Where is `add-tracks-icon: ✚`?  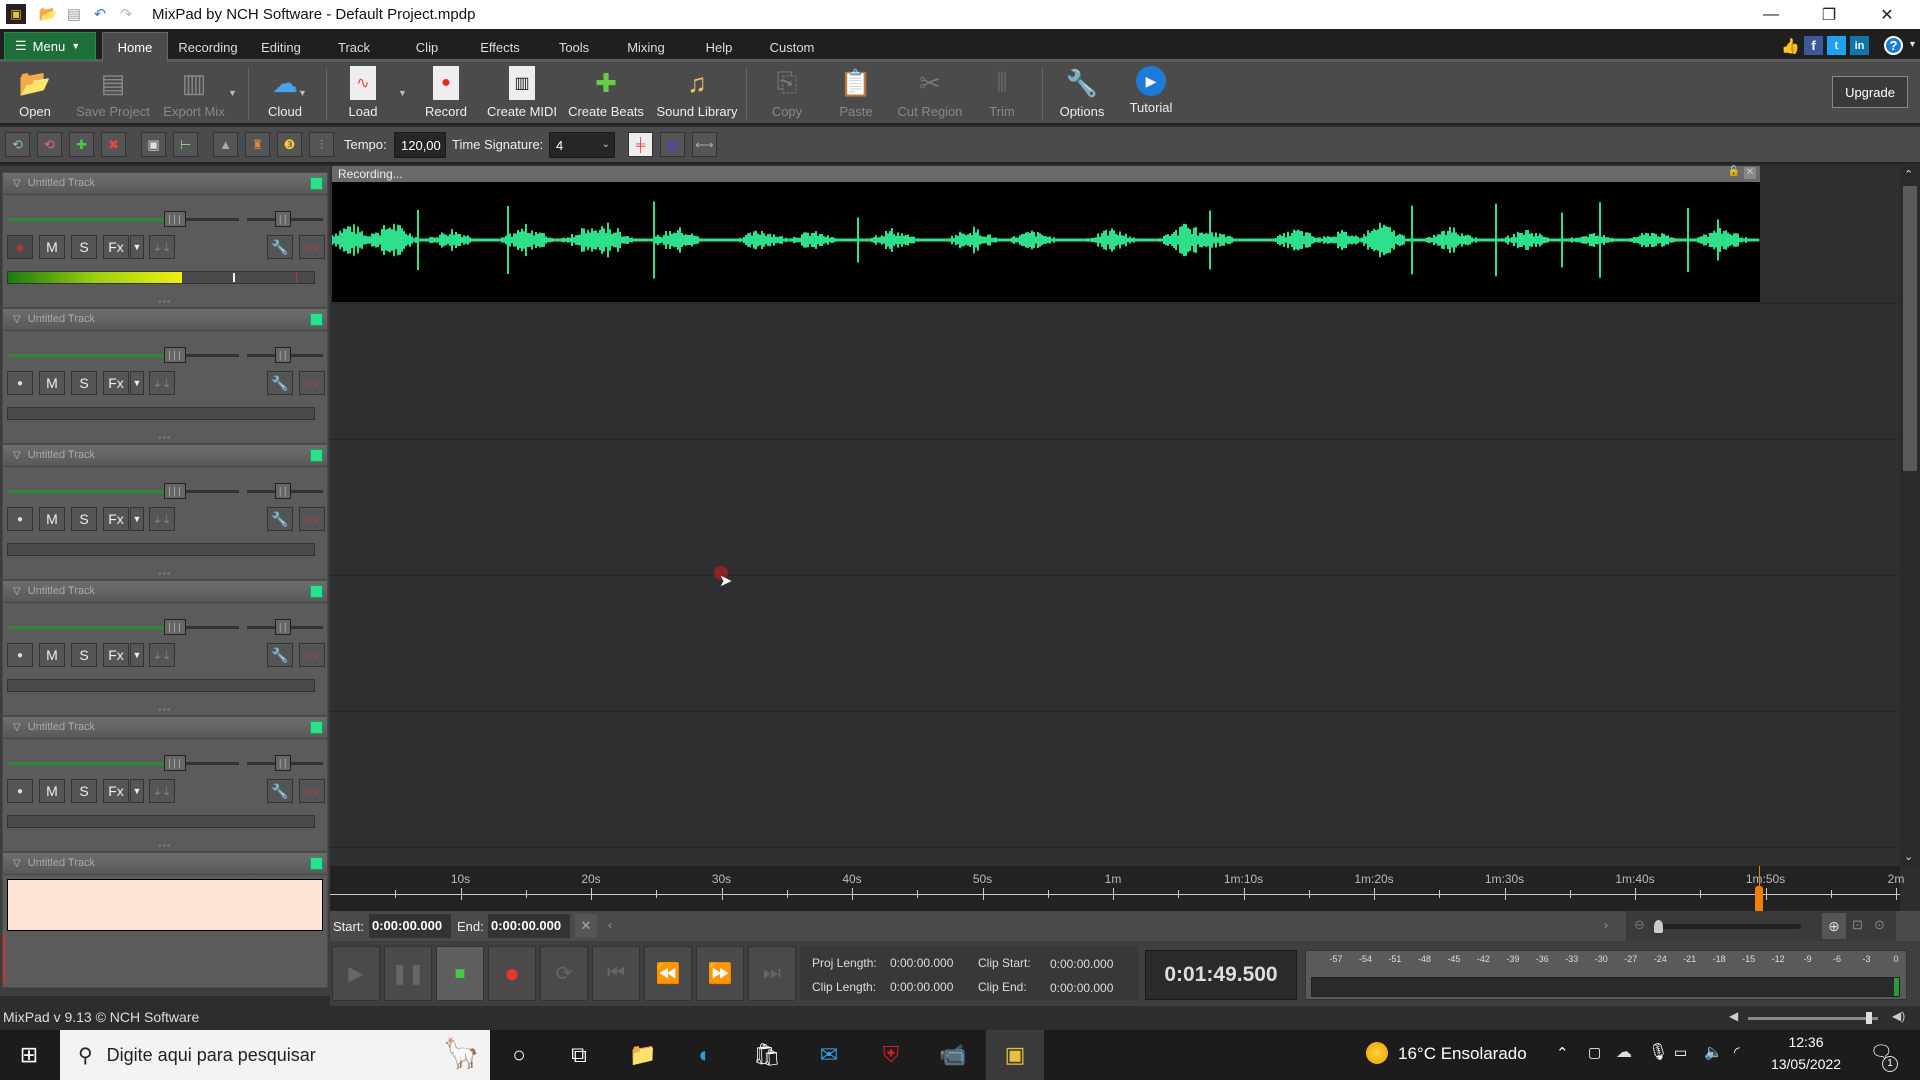
add-tracks-icon: ✚ is located at coordinates (81, 144).